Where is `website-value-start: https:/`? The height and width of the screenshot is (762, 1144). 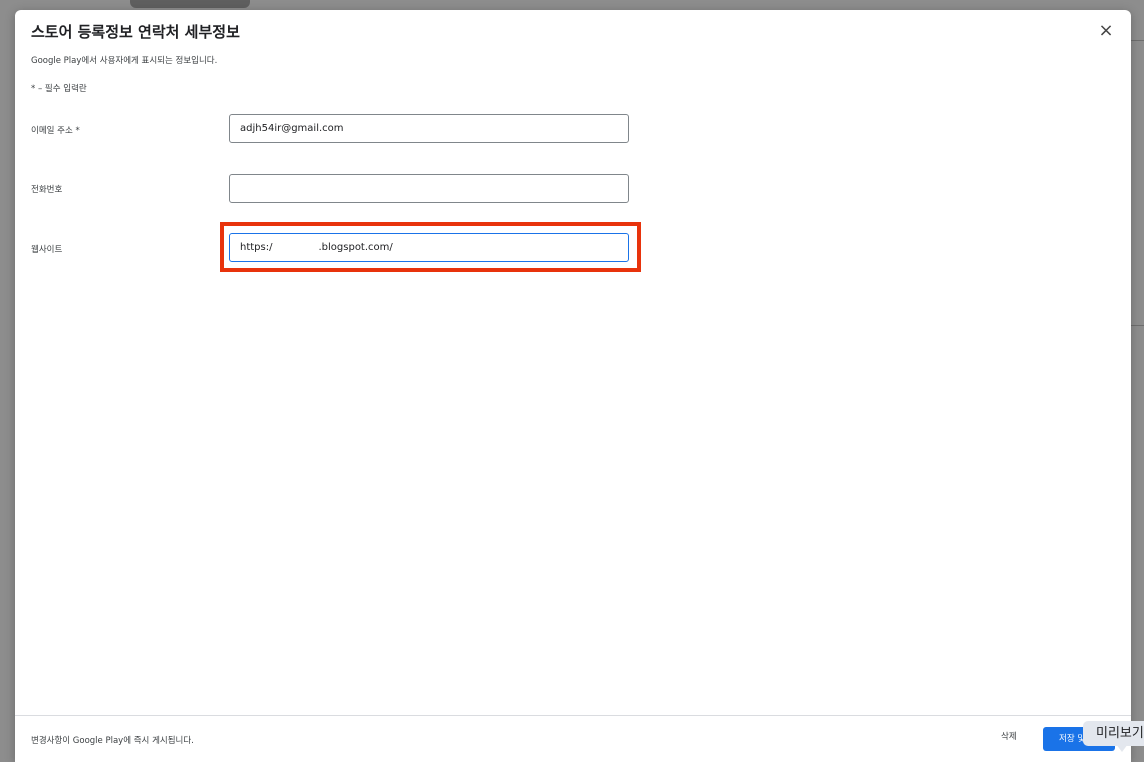 website-value-start: https:/ is located at coordinates (256, 247).